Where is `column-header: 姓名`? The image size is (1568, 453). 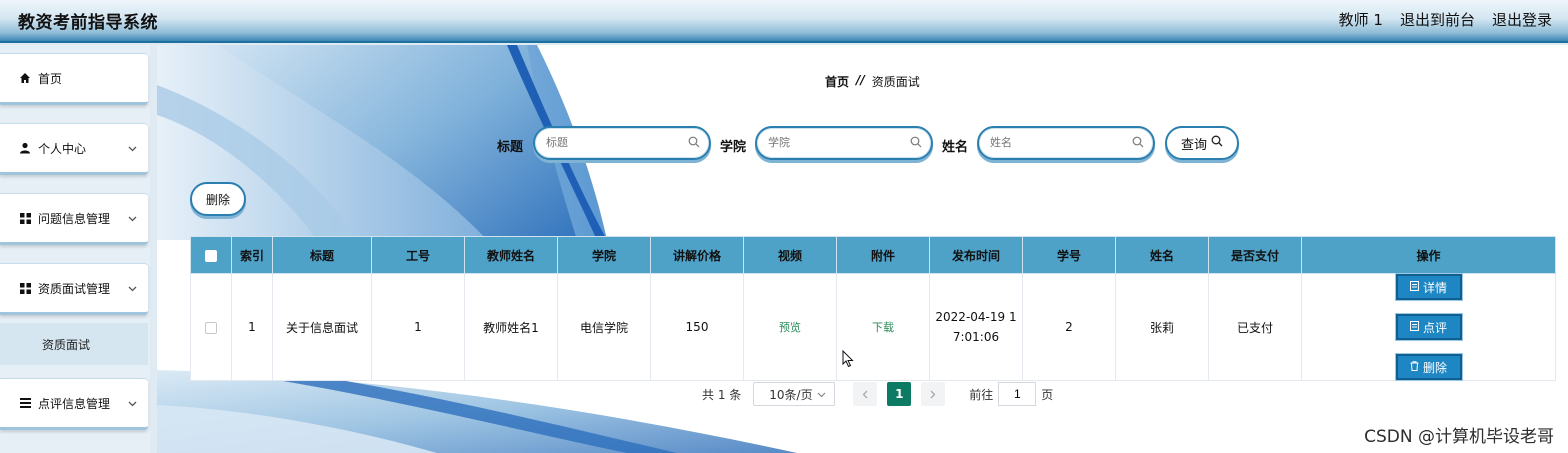
column-header: 姓名 is located at coordinates (1162, 255).